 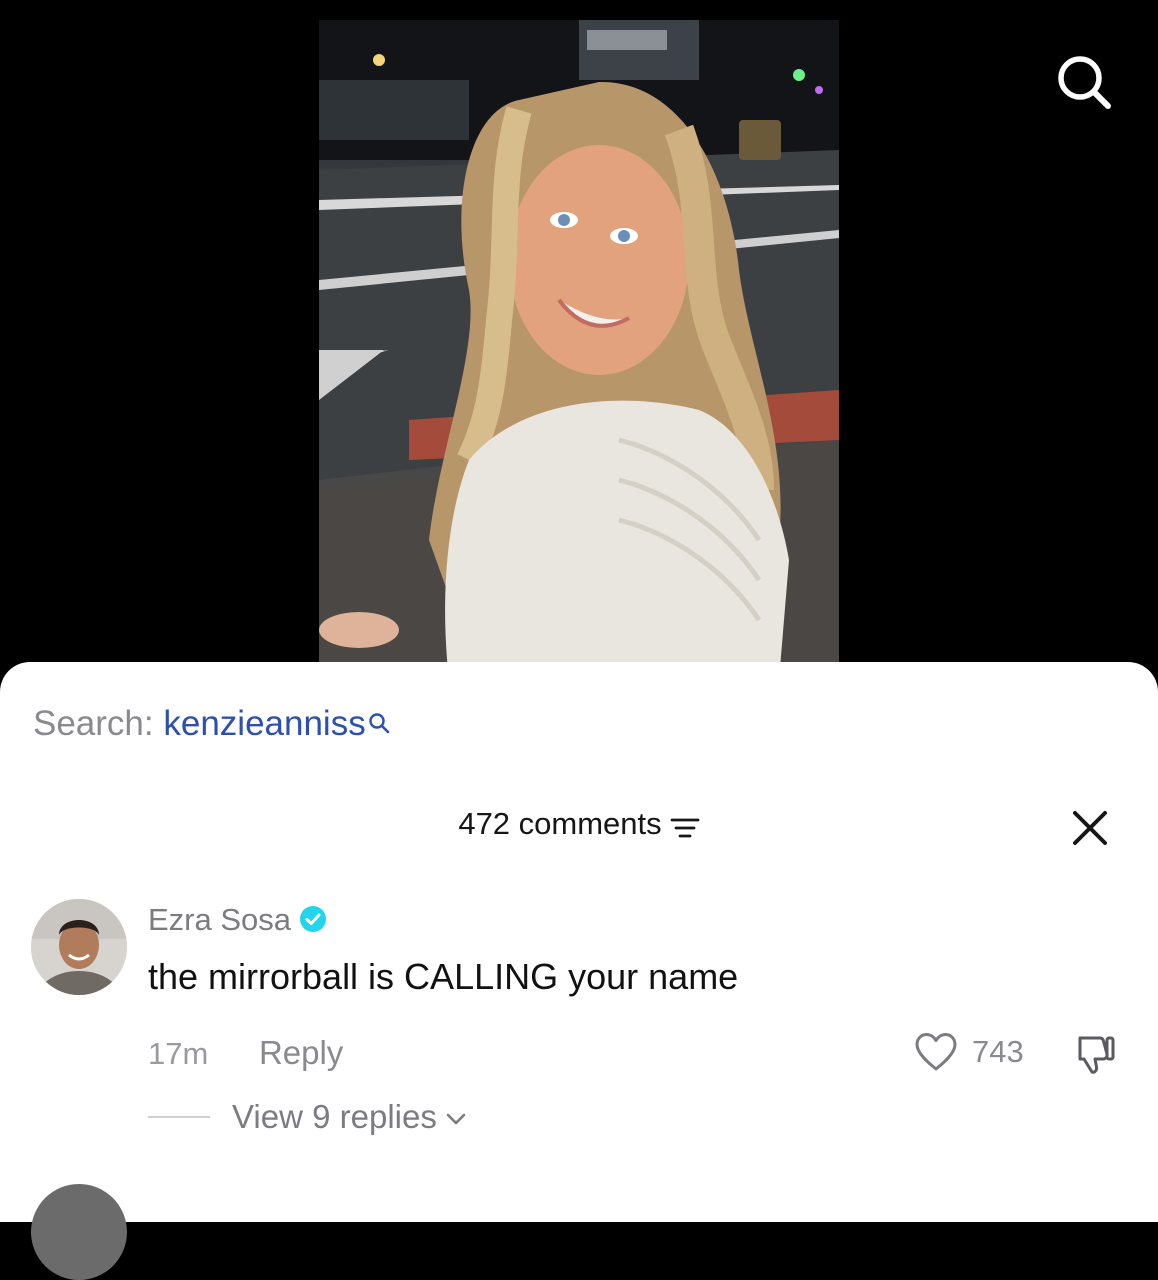 What do you see at coordinates (79, 1232) in the screenshot?
I see `next-comment-avatar` at bounding box center [79, 1232].